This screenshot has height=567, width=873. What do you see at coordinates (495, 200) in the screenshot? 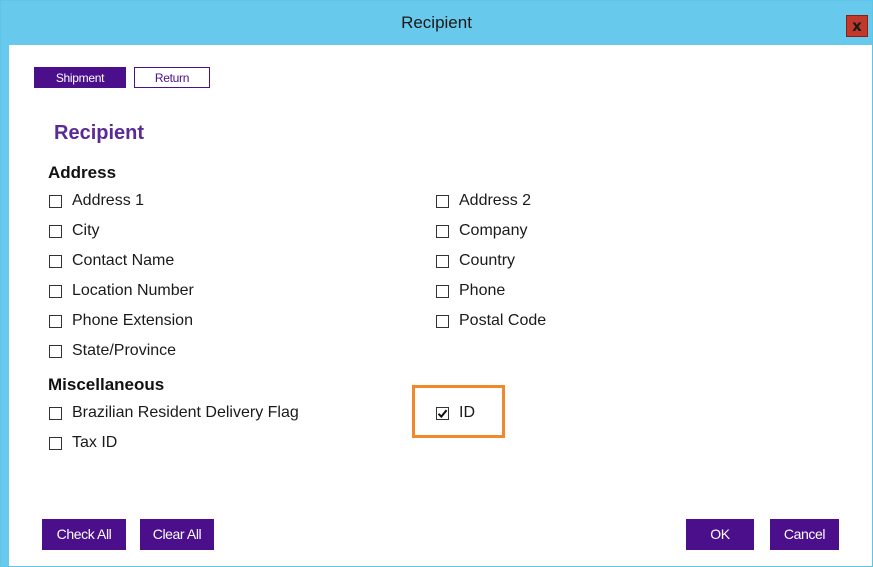
I see `checkbox-label: Address 2` at bounding box center [495, 200].